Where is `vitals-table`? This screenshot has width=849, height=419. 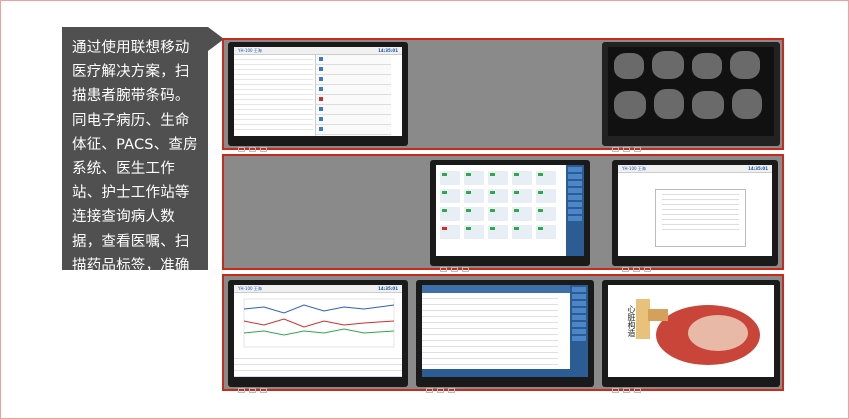
vitals-table is located at coordinates (318, 365).